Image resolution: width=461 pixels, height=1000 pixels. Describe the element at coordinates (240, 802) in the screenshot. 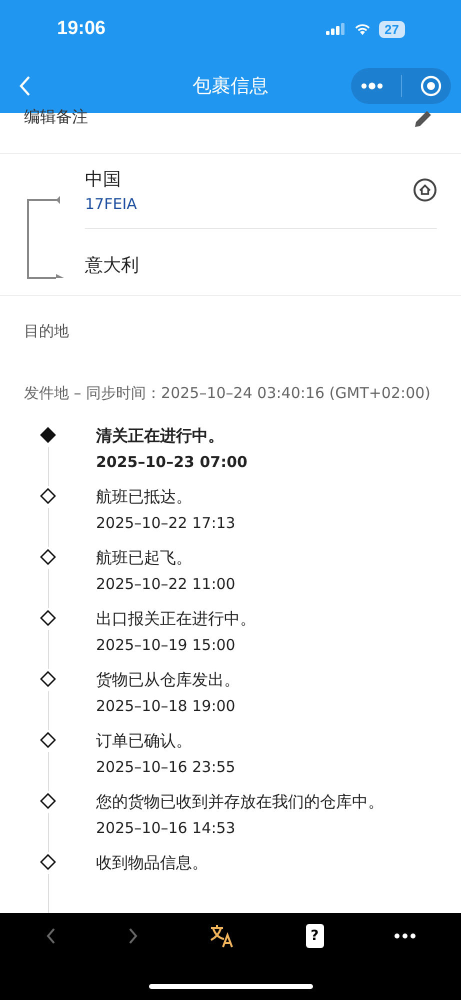

I see `event-description: 您的货物已收到并存放在我们的仓库中。` at that location.